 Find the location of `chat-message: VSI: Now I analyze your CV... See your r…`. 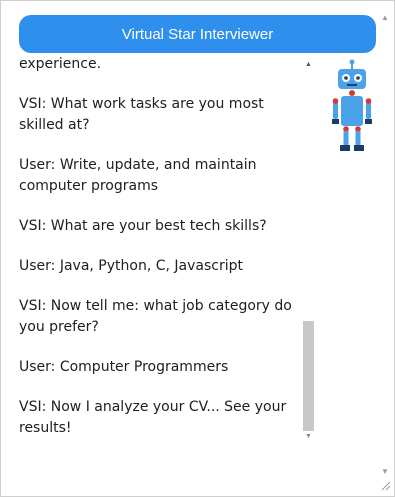

chat-message: VSI: Now I analyze your CV... See your r… is located at coordinates (153, 417).